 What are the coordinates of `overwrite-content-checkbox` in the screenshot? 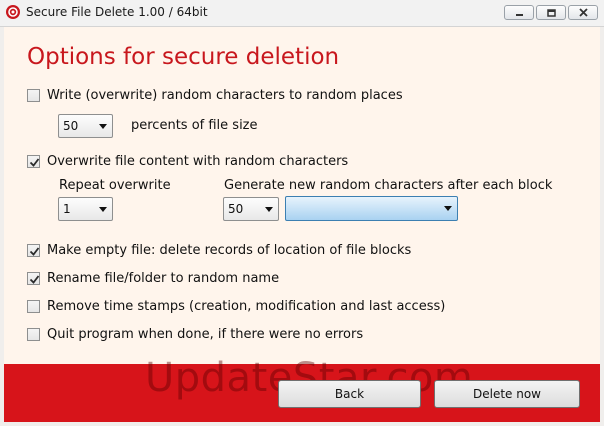 It's located at (33, 161).